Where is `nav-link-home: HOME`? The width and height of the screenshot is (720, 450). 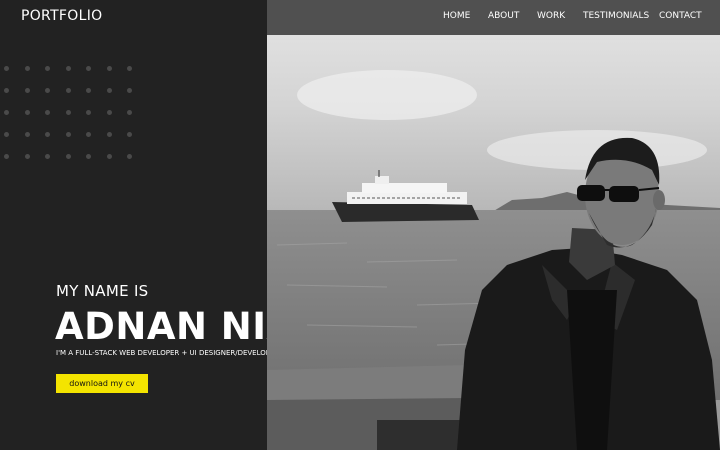
nav-link-home: HOME is located at coordinates (456, 16).